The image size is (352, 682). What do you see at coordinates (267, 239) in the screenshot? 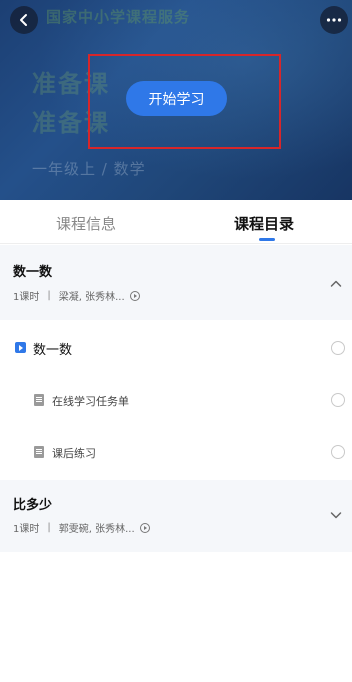
I see `active-tab-indicator` at bounding box center [267, 239].